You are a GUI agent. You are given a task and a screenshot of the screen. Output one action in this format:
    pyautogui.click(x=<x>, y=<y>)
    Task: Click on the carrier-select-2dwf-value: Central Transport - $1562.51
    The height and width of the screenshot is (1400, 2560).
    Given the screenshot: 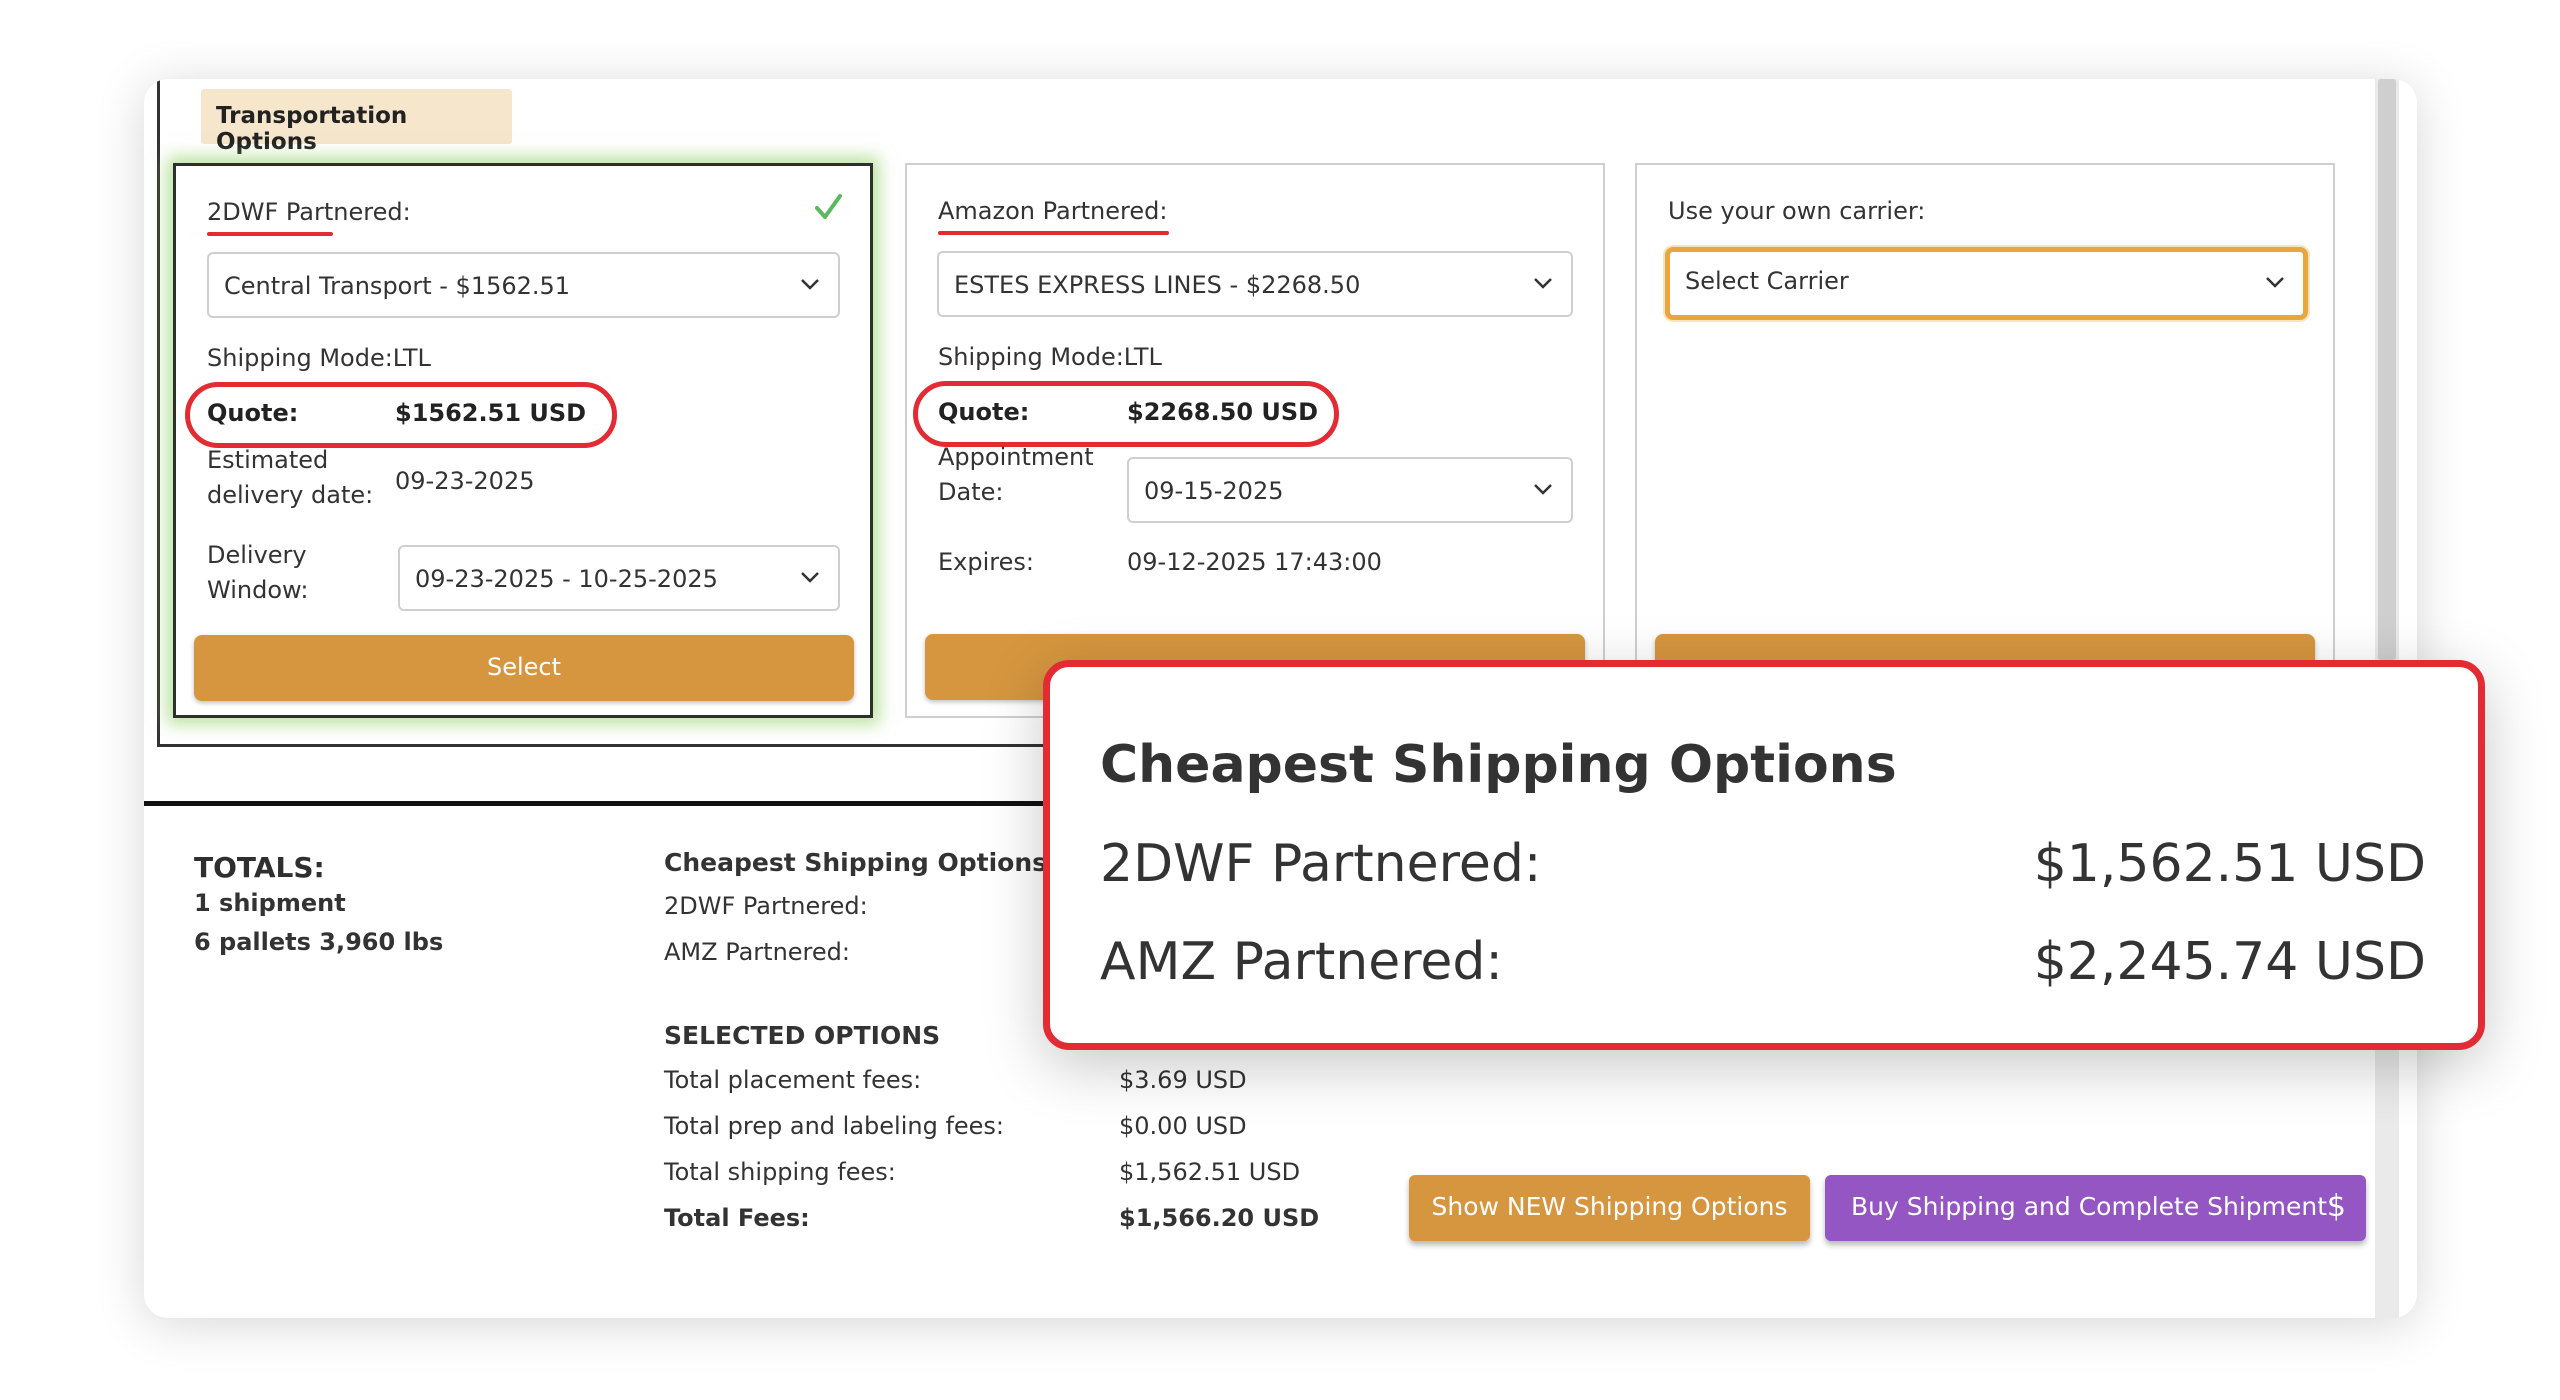 What is the action you would take?
    pyautogui.click(x=397, y=286)
    